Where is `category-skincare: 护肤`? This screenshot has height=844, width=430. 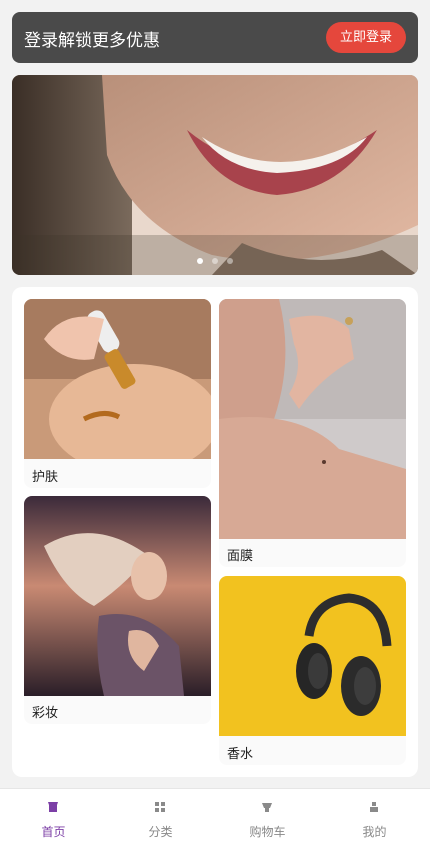 category-skincare: 护肤 is located at coordinates (117, 393).